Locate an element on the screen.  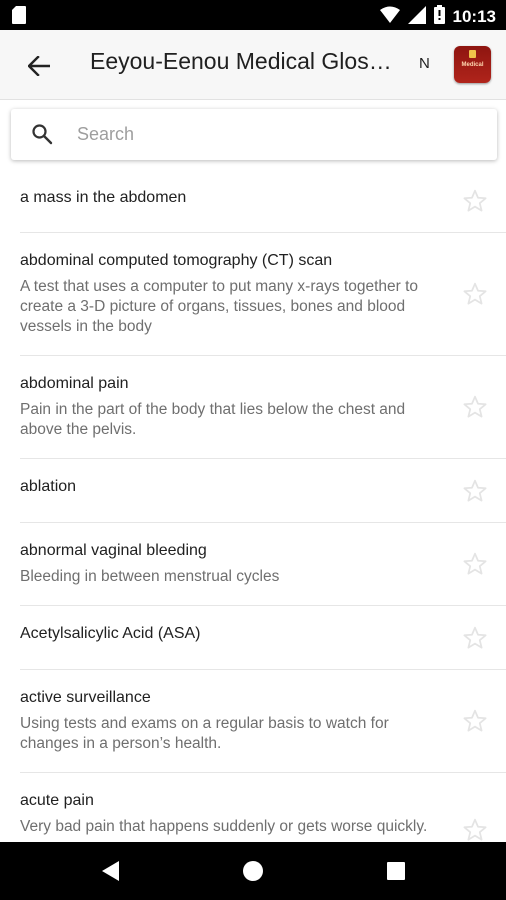
nav-home-button is located at coordinates (253, 871).